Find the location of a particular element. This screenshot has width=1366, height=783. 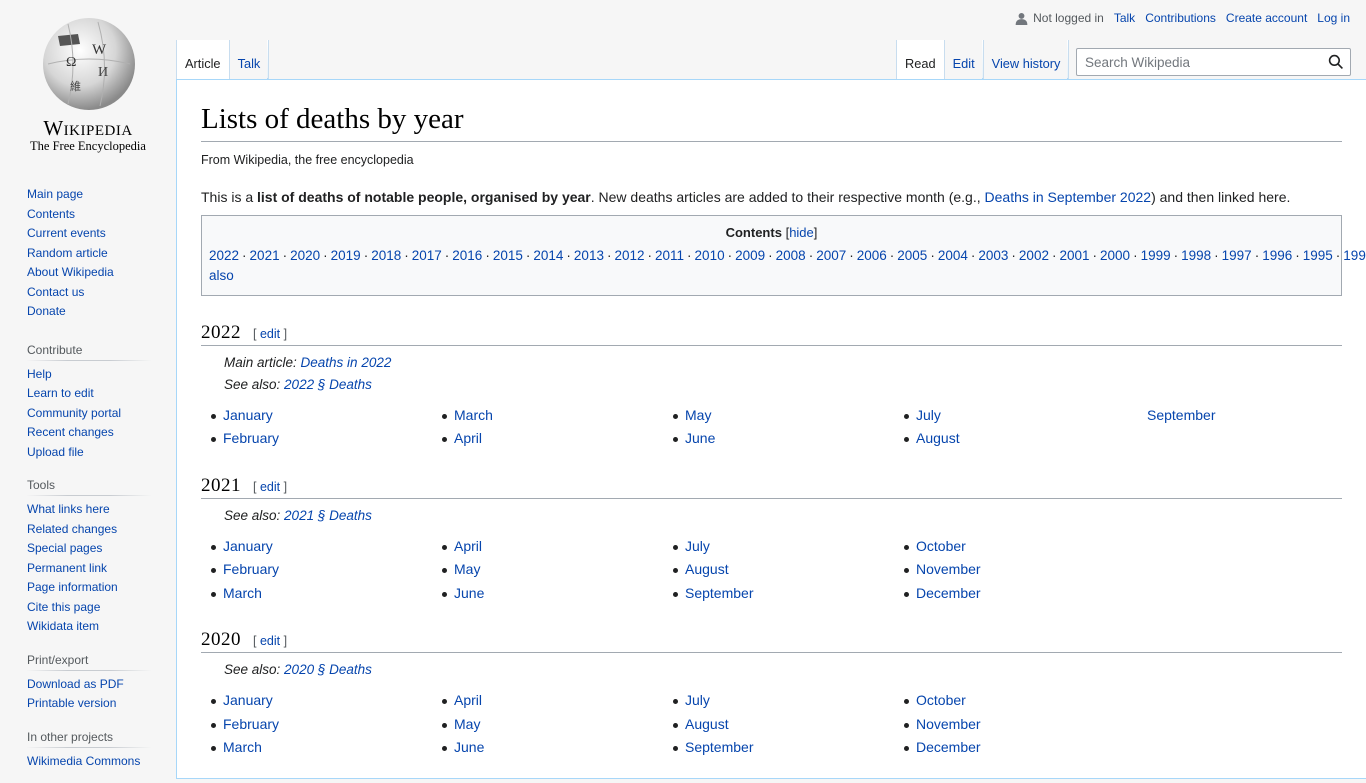

tab-view-history: View history is located at coordinates (1026, 60).